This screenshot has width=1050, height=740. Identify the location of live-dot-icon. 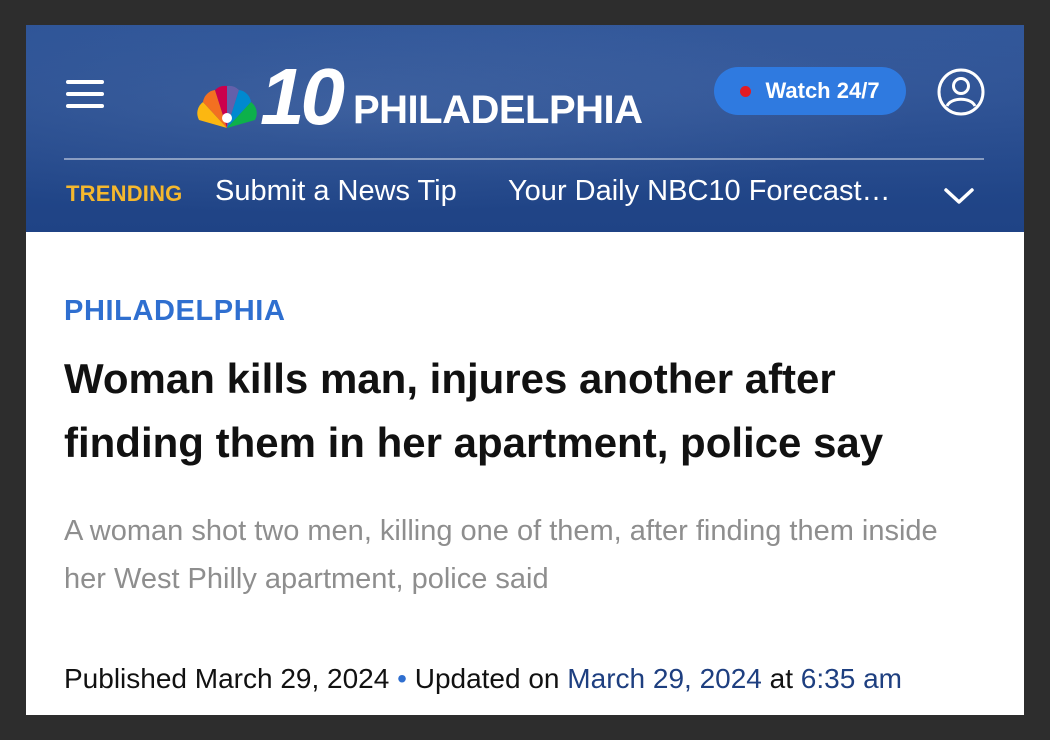
(746, 91).